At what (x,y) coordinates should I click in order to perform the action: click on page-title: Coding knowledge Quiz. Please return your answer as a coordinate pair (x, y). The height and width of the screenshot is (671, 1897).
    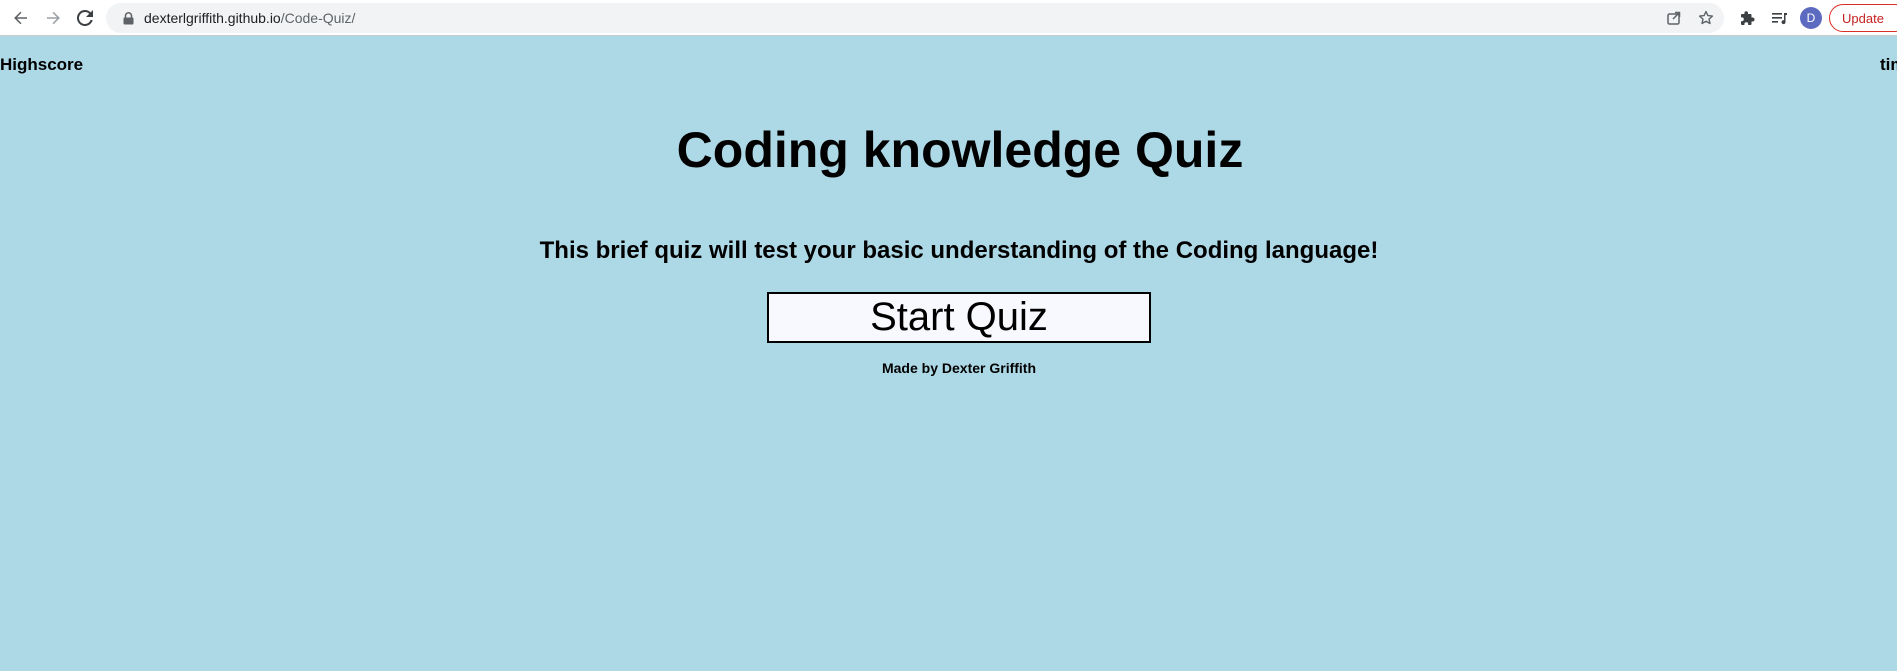
    Looking at the image, I should click on (960, 150).